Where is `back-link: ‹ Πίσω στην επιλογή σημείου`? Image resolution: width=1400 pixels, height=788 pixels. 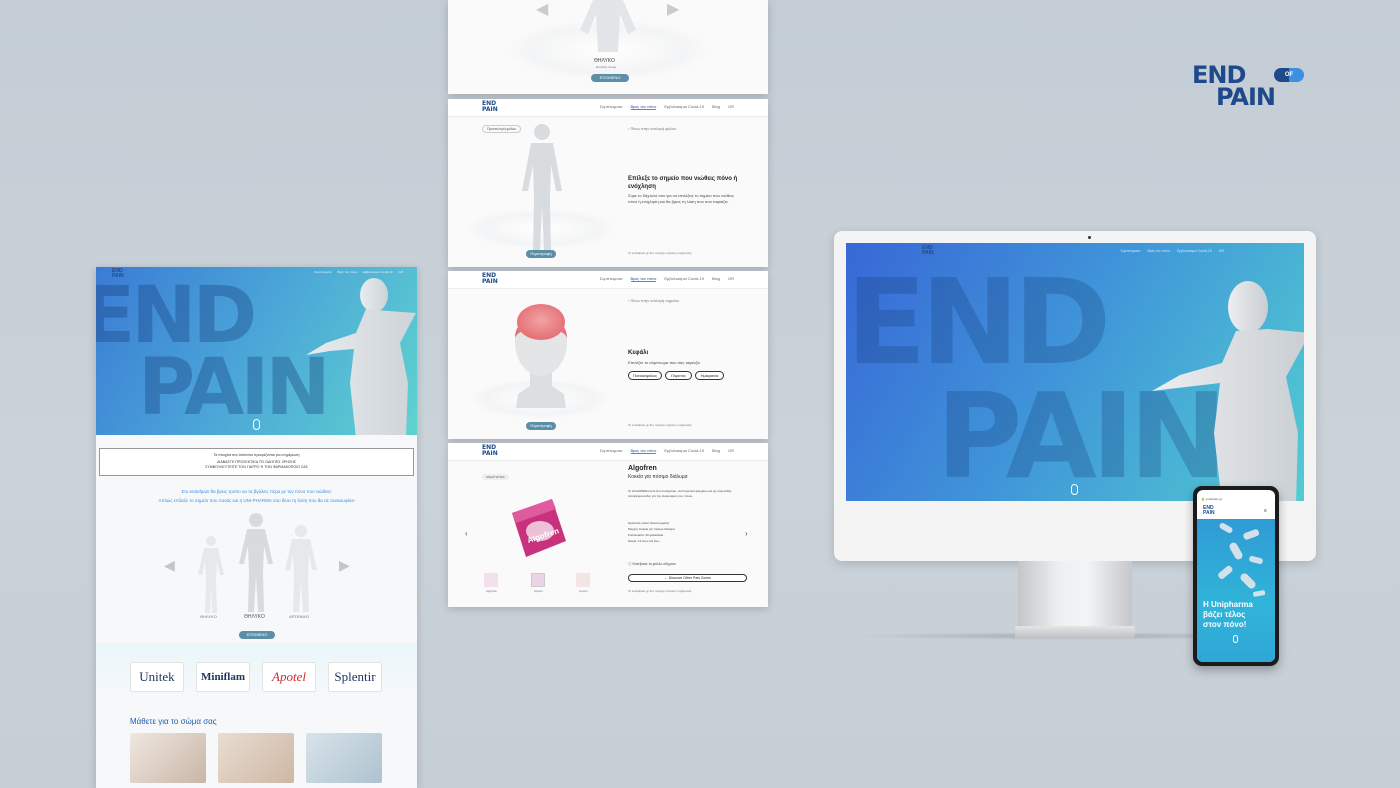 back-link: ‹ Πίσω στην επιλογή σημείου is located at coordinates (653, 300).